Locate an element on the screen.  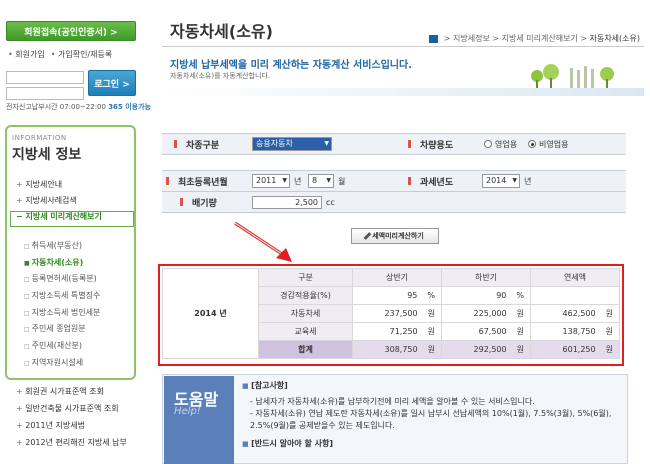
sub-nav-income-withholding: 지방소득세 특별징수 is located at coordinates (62, 296).